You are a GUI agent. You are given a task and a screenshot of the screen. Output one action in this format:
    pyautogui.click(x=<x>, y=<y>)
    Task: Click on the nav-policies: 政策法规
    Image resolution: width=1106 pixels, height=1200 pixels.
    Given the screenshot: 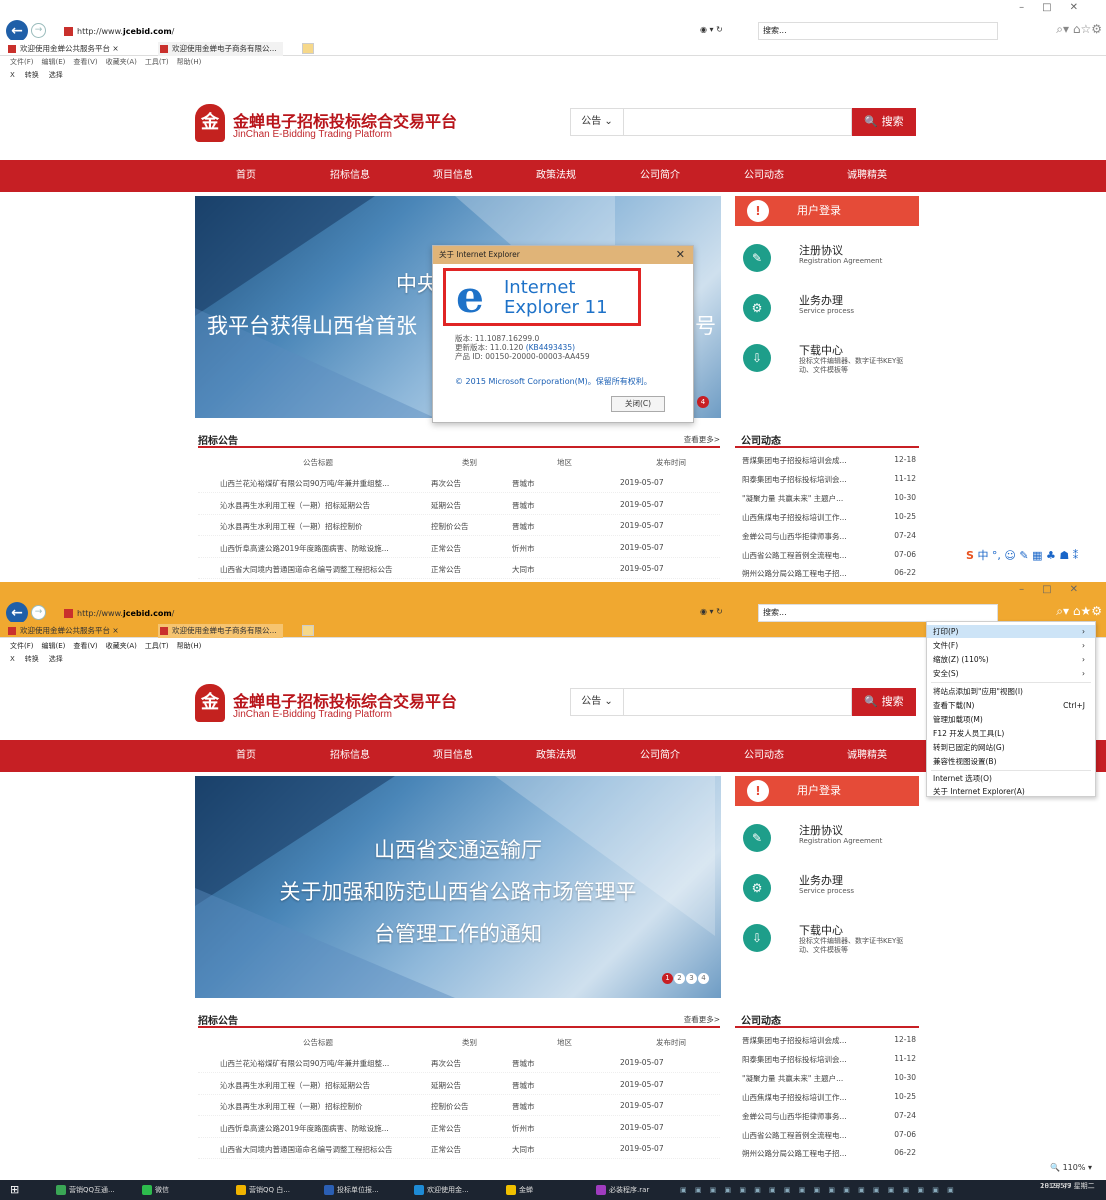 What is the action you would take?
    pyautogui.click(x=556, y=756)
    